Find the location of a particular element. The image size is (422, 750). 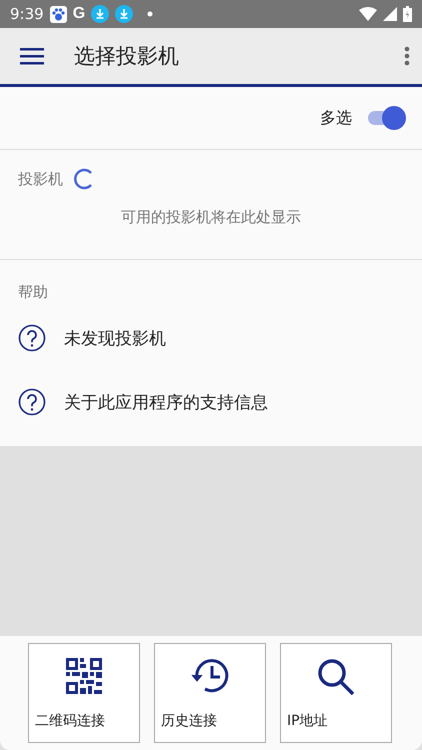

history-icon is located at coordinates (210, 676).